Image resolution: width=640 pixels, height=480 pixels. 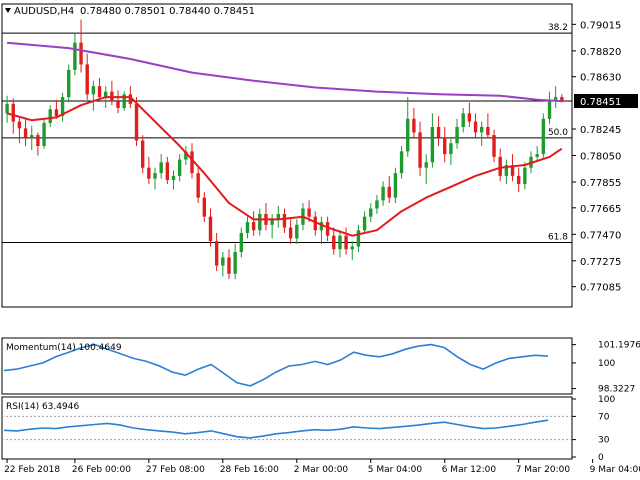 What do you see at coordinates (321, 470) in the screenshot?
I see `time-tick-label: 2 Mar 00:00` at bounding box center [321, 470].